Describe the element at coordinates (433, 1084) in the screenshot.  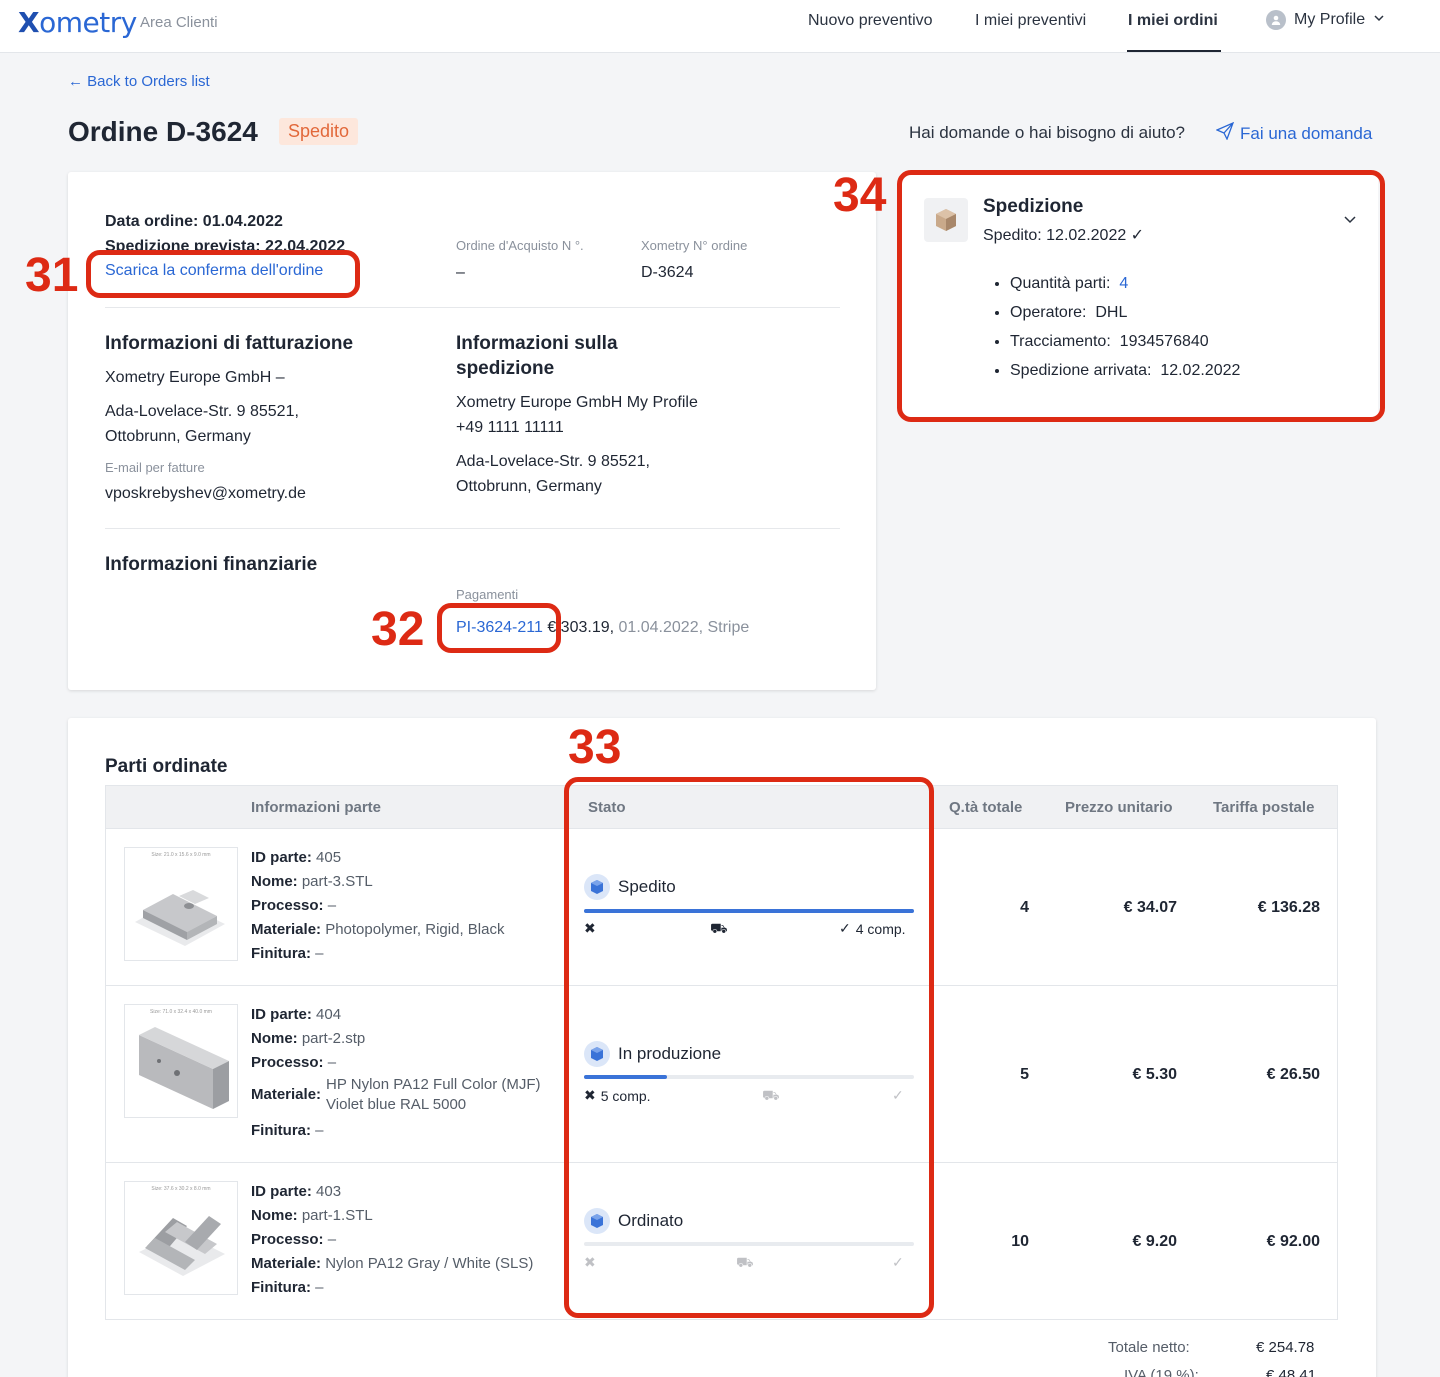
I see `part-material-line-1: HP Nylon PA12 Full Color (MJF)` at that location.